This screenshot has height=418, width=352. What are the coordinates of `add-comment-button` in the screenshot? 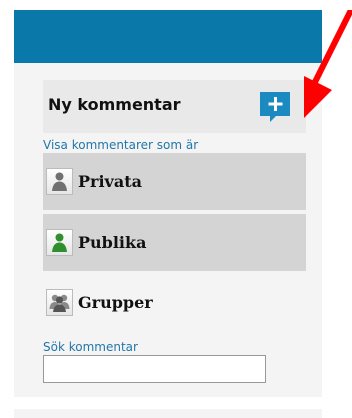 It's located at (275, 107).